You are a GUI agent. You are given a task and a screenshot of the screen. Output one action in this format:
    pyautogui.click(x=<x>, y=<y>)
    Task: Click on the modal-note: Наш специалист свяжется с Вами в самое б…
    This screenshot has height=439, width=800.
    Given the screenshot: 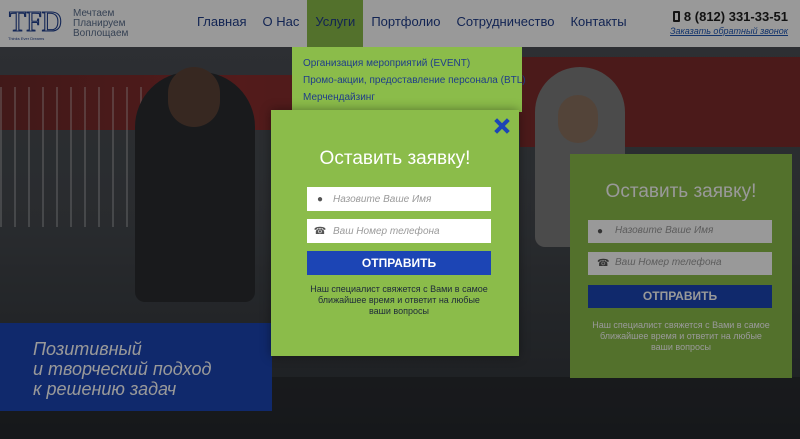 What is the action you would take?
    pyautogui.click(x=399, y=300)
    